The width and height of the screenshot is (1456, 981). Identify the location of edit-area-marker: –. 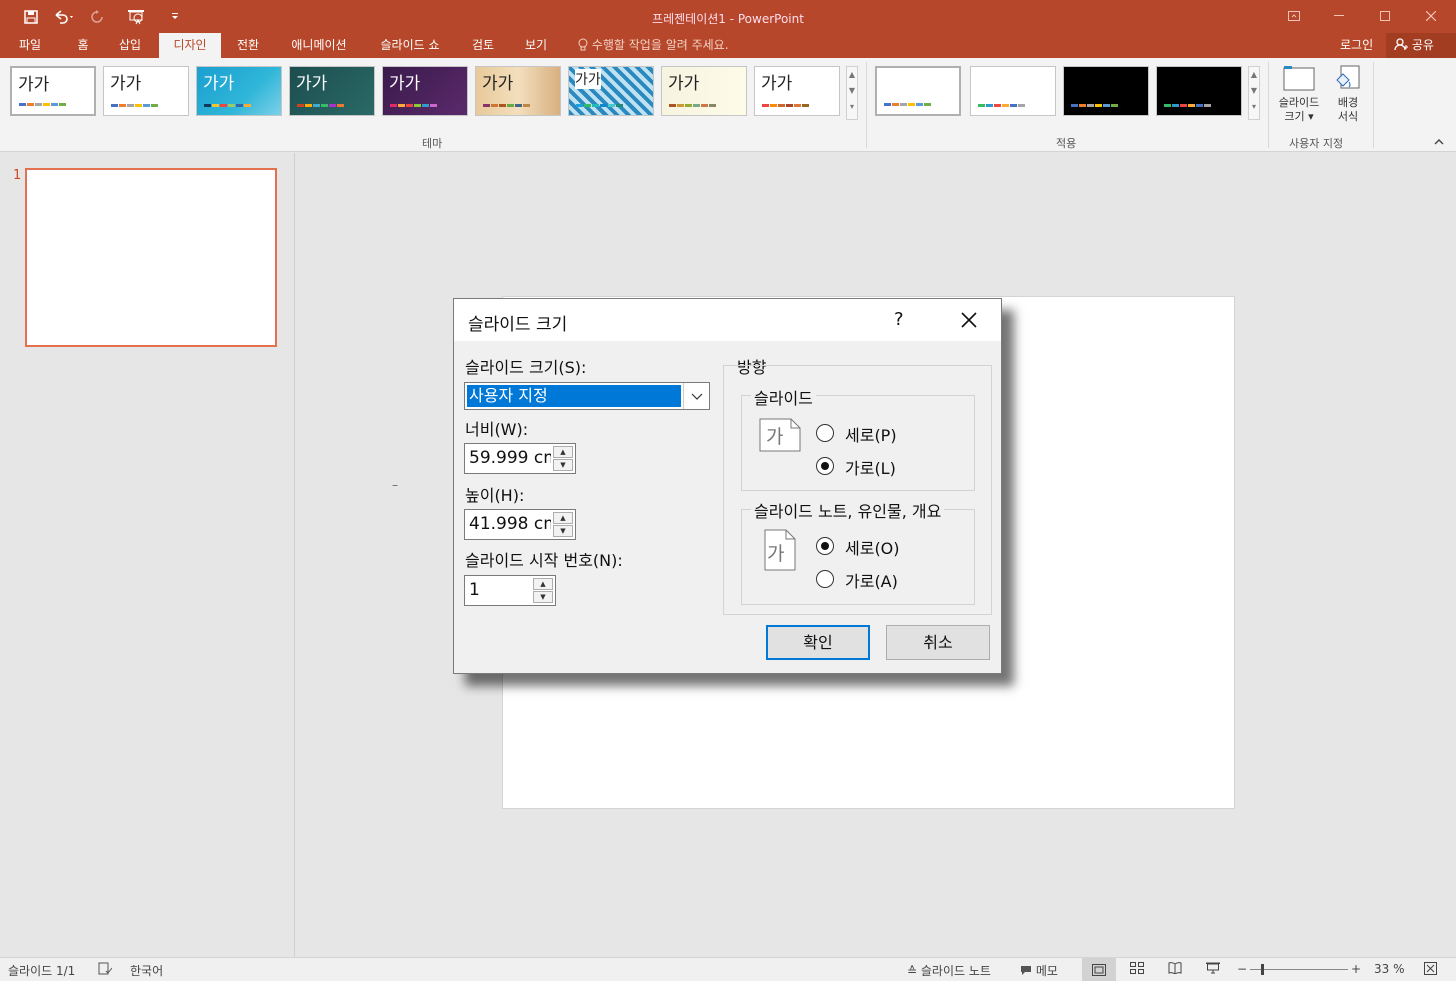
(395, 485).